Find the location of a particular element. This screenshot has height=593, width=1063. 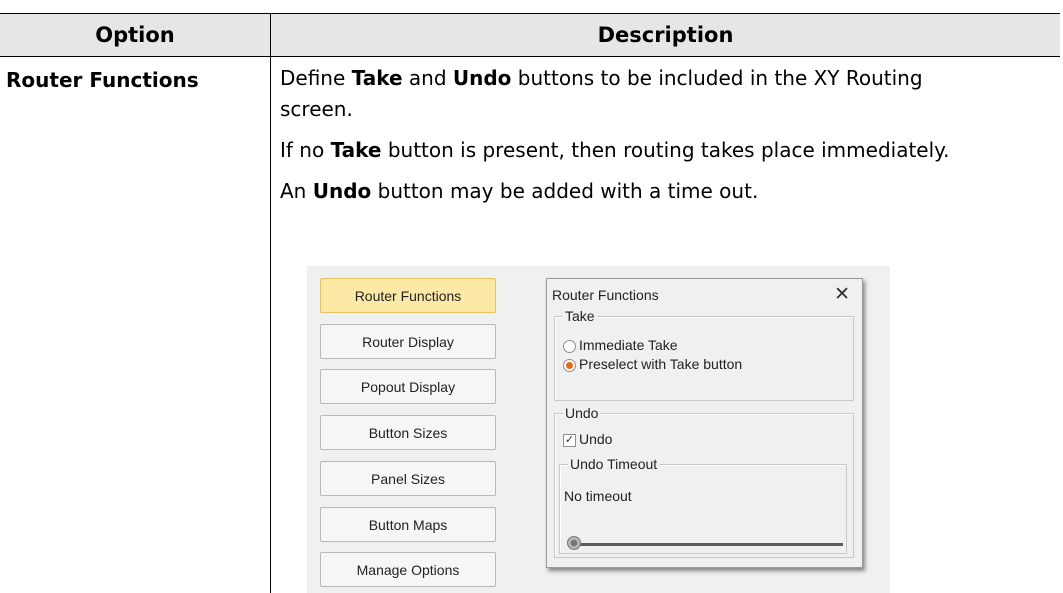

menu-button-panel-sizes: Panel Sizes is located at coordinates (408, 478).